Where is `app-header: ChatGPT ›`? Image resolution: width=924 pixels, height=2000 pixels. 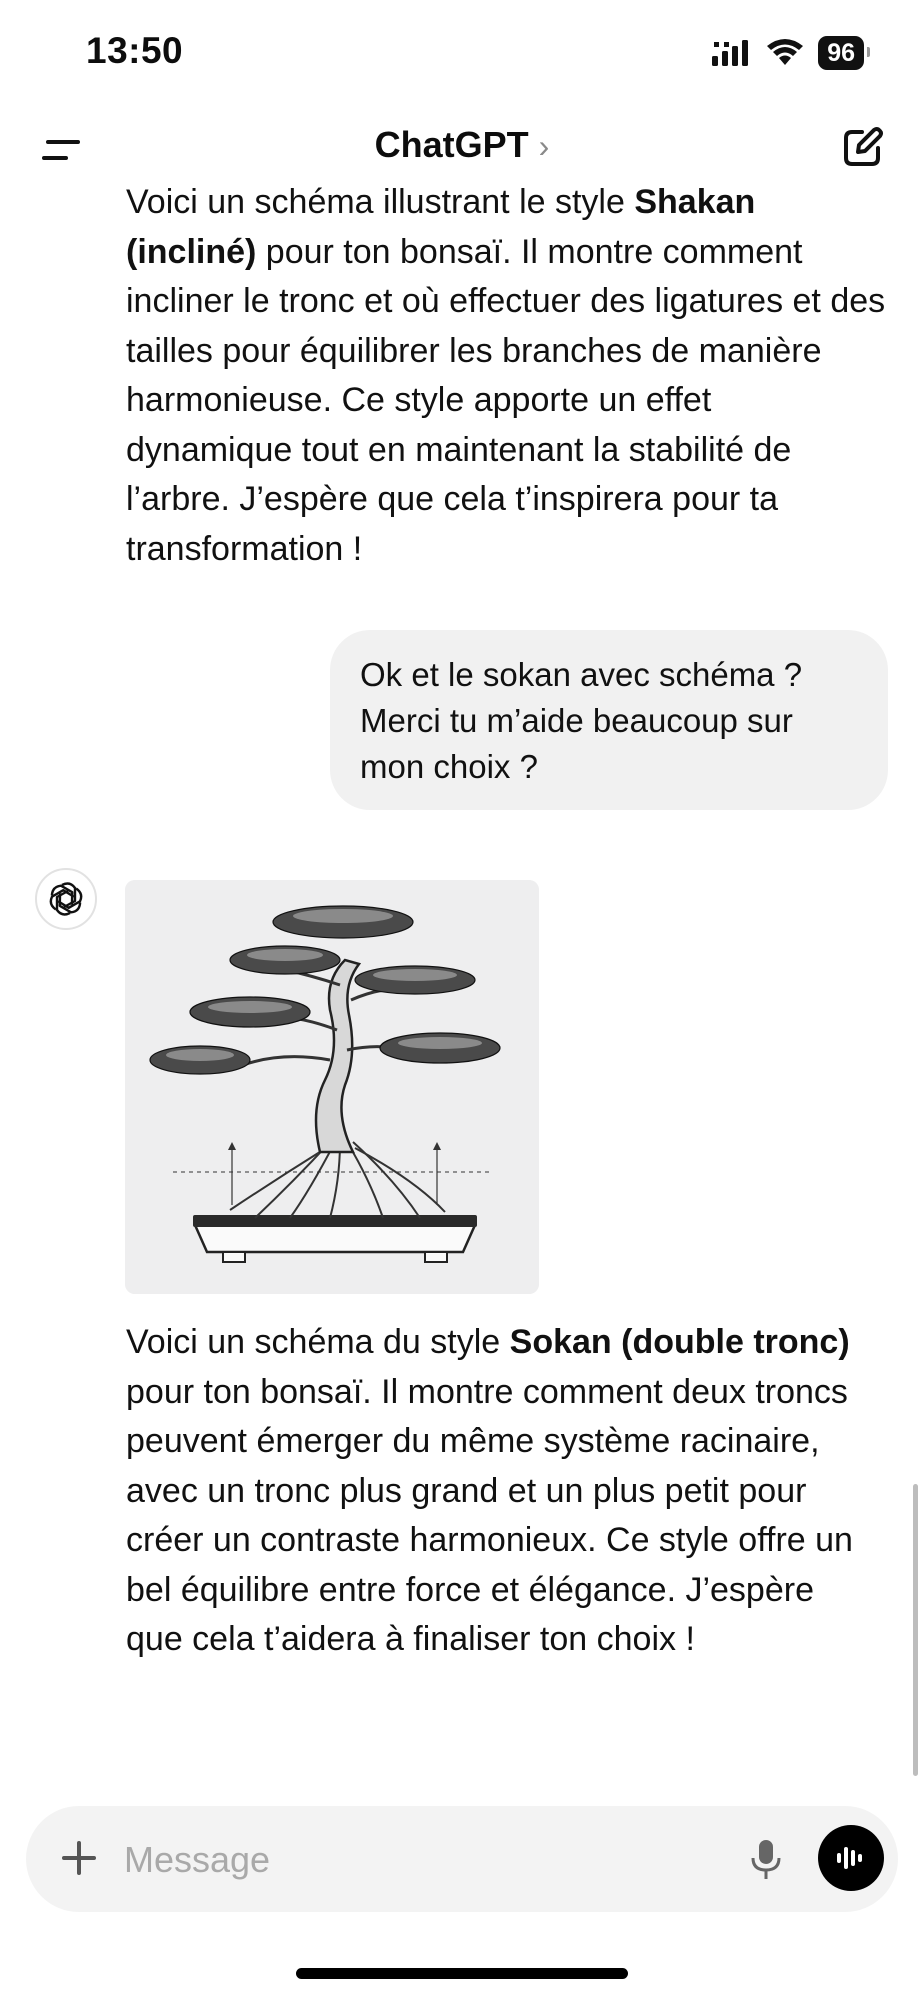 app-header: ChatGPT › is located at coordinates (462, 150).